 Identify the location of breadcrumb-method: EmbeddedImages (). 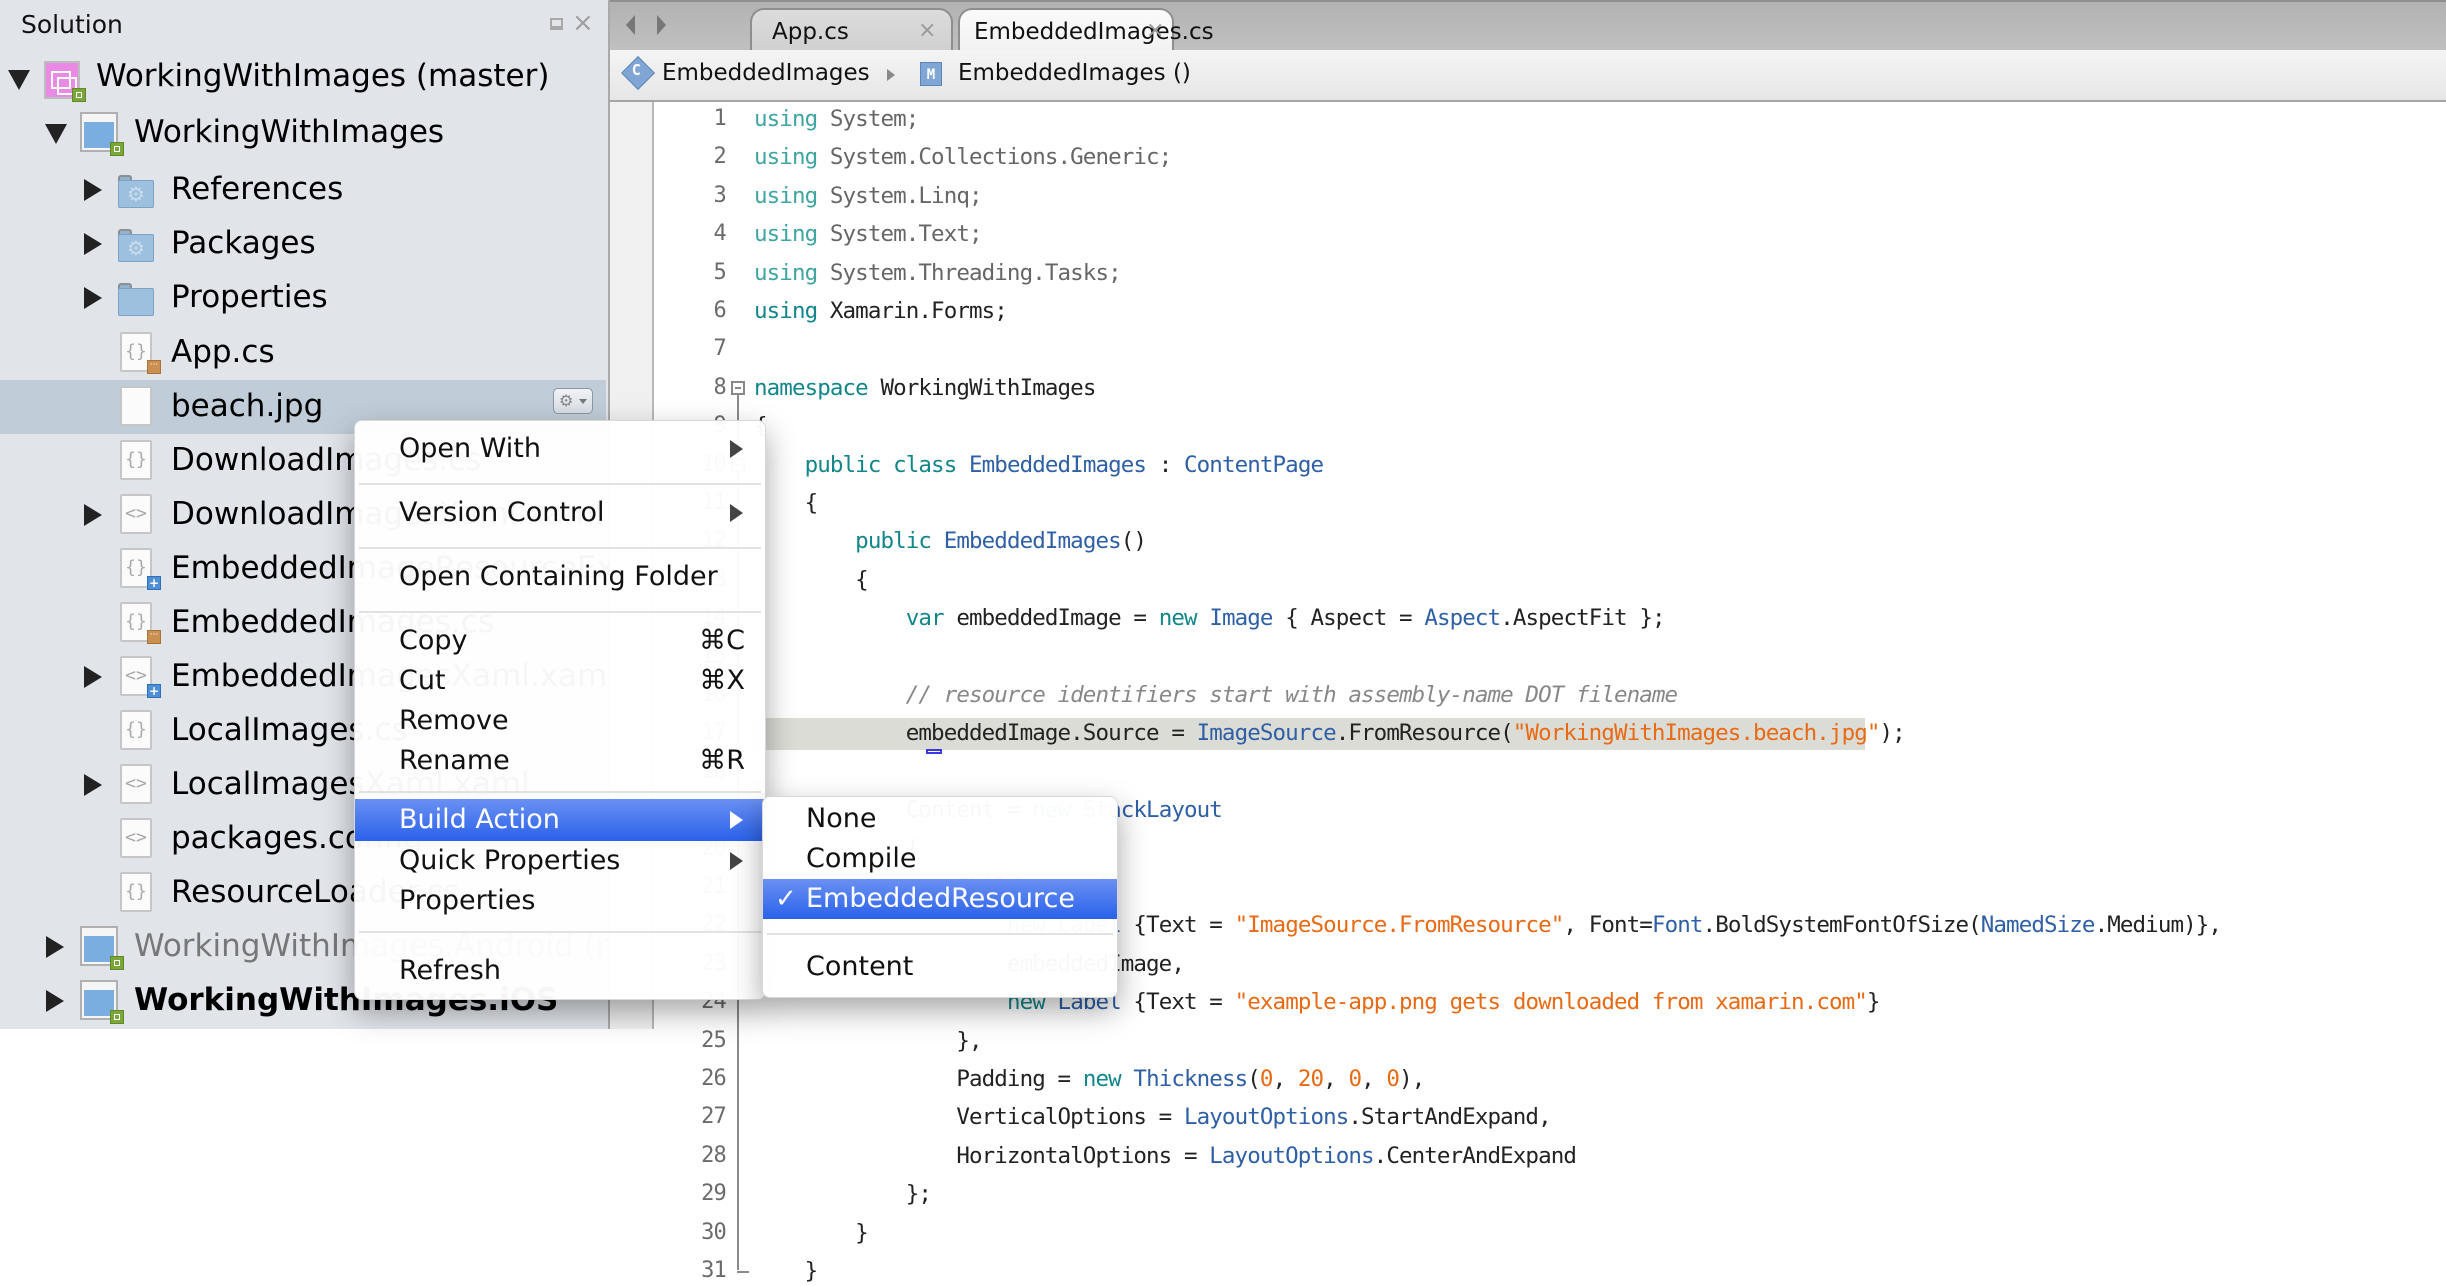
(1074, 73).